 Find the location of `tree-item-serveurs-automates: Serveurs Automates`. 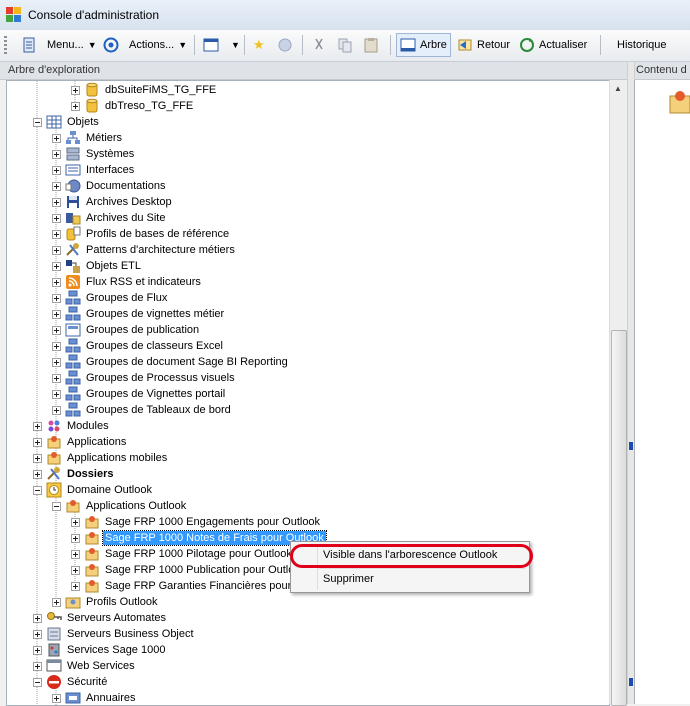

tree-item-serveurs-automates: Serveurs Automates is located at coordinates (100, 618).